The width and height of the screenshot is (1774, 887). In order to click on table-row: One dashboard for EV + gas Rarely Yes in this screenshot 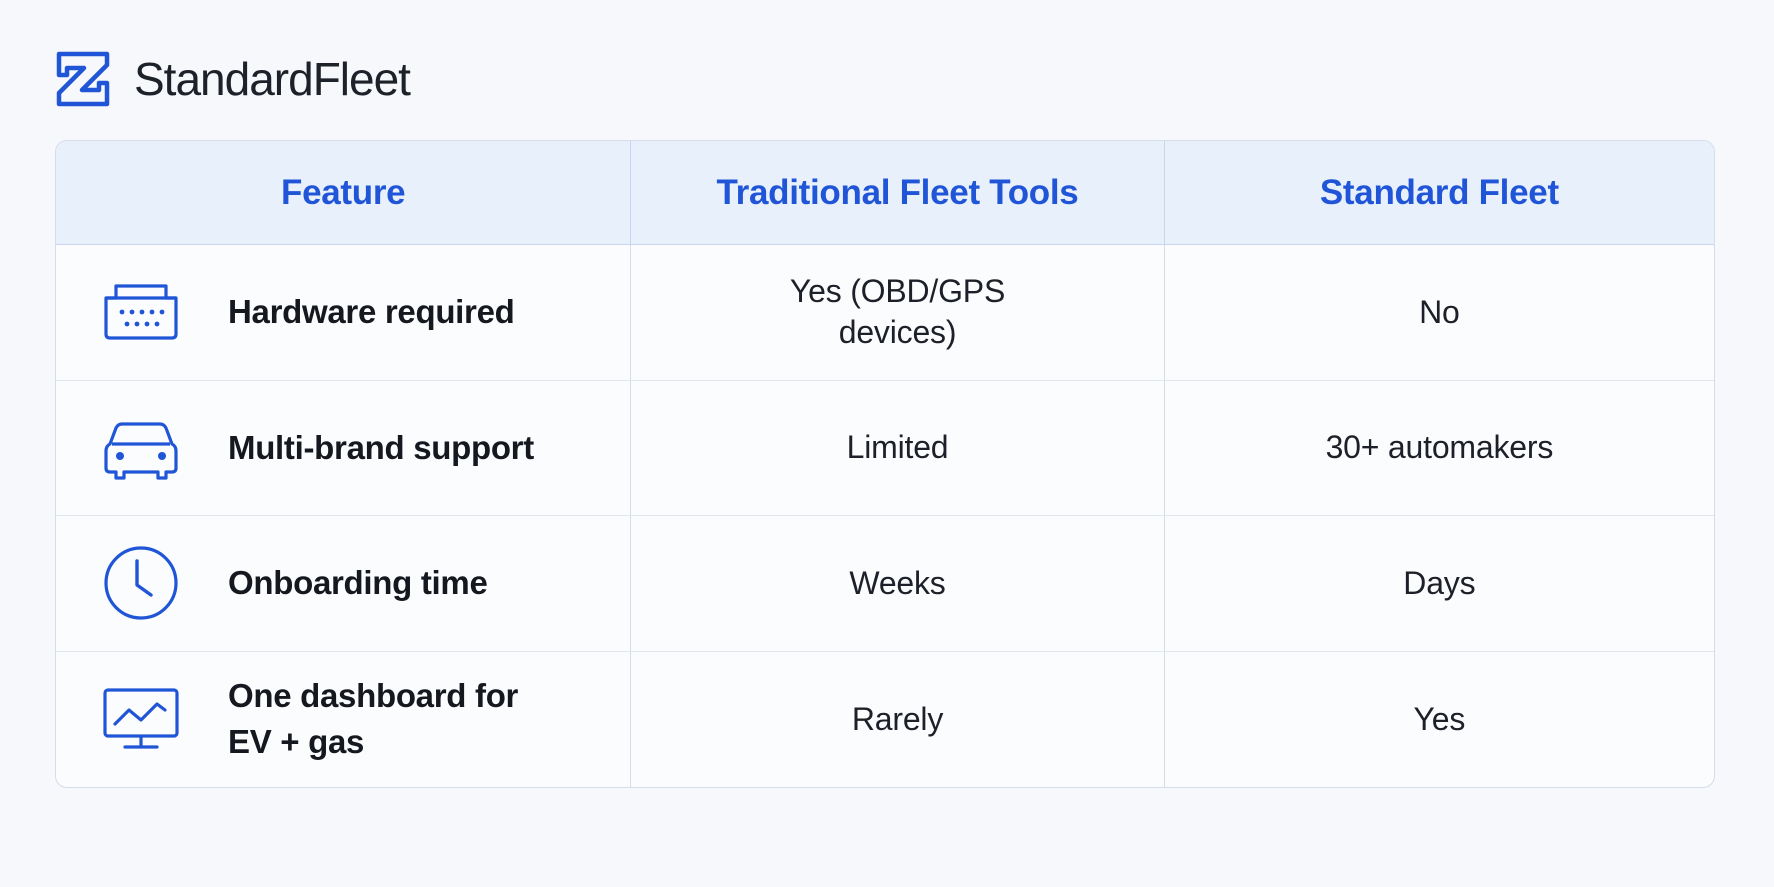, I will do `click(885, 719)`.